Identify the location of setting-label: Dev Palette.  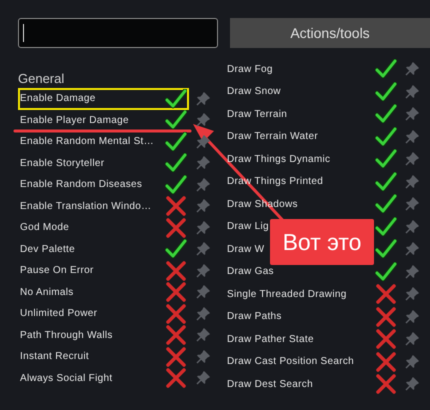
(47, 249).